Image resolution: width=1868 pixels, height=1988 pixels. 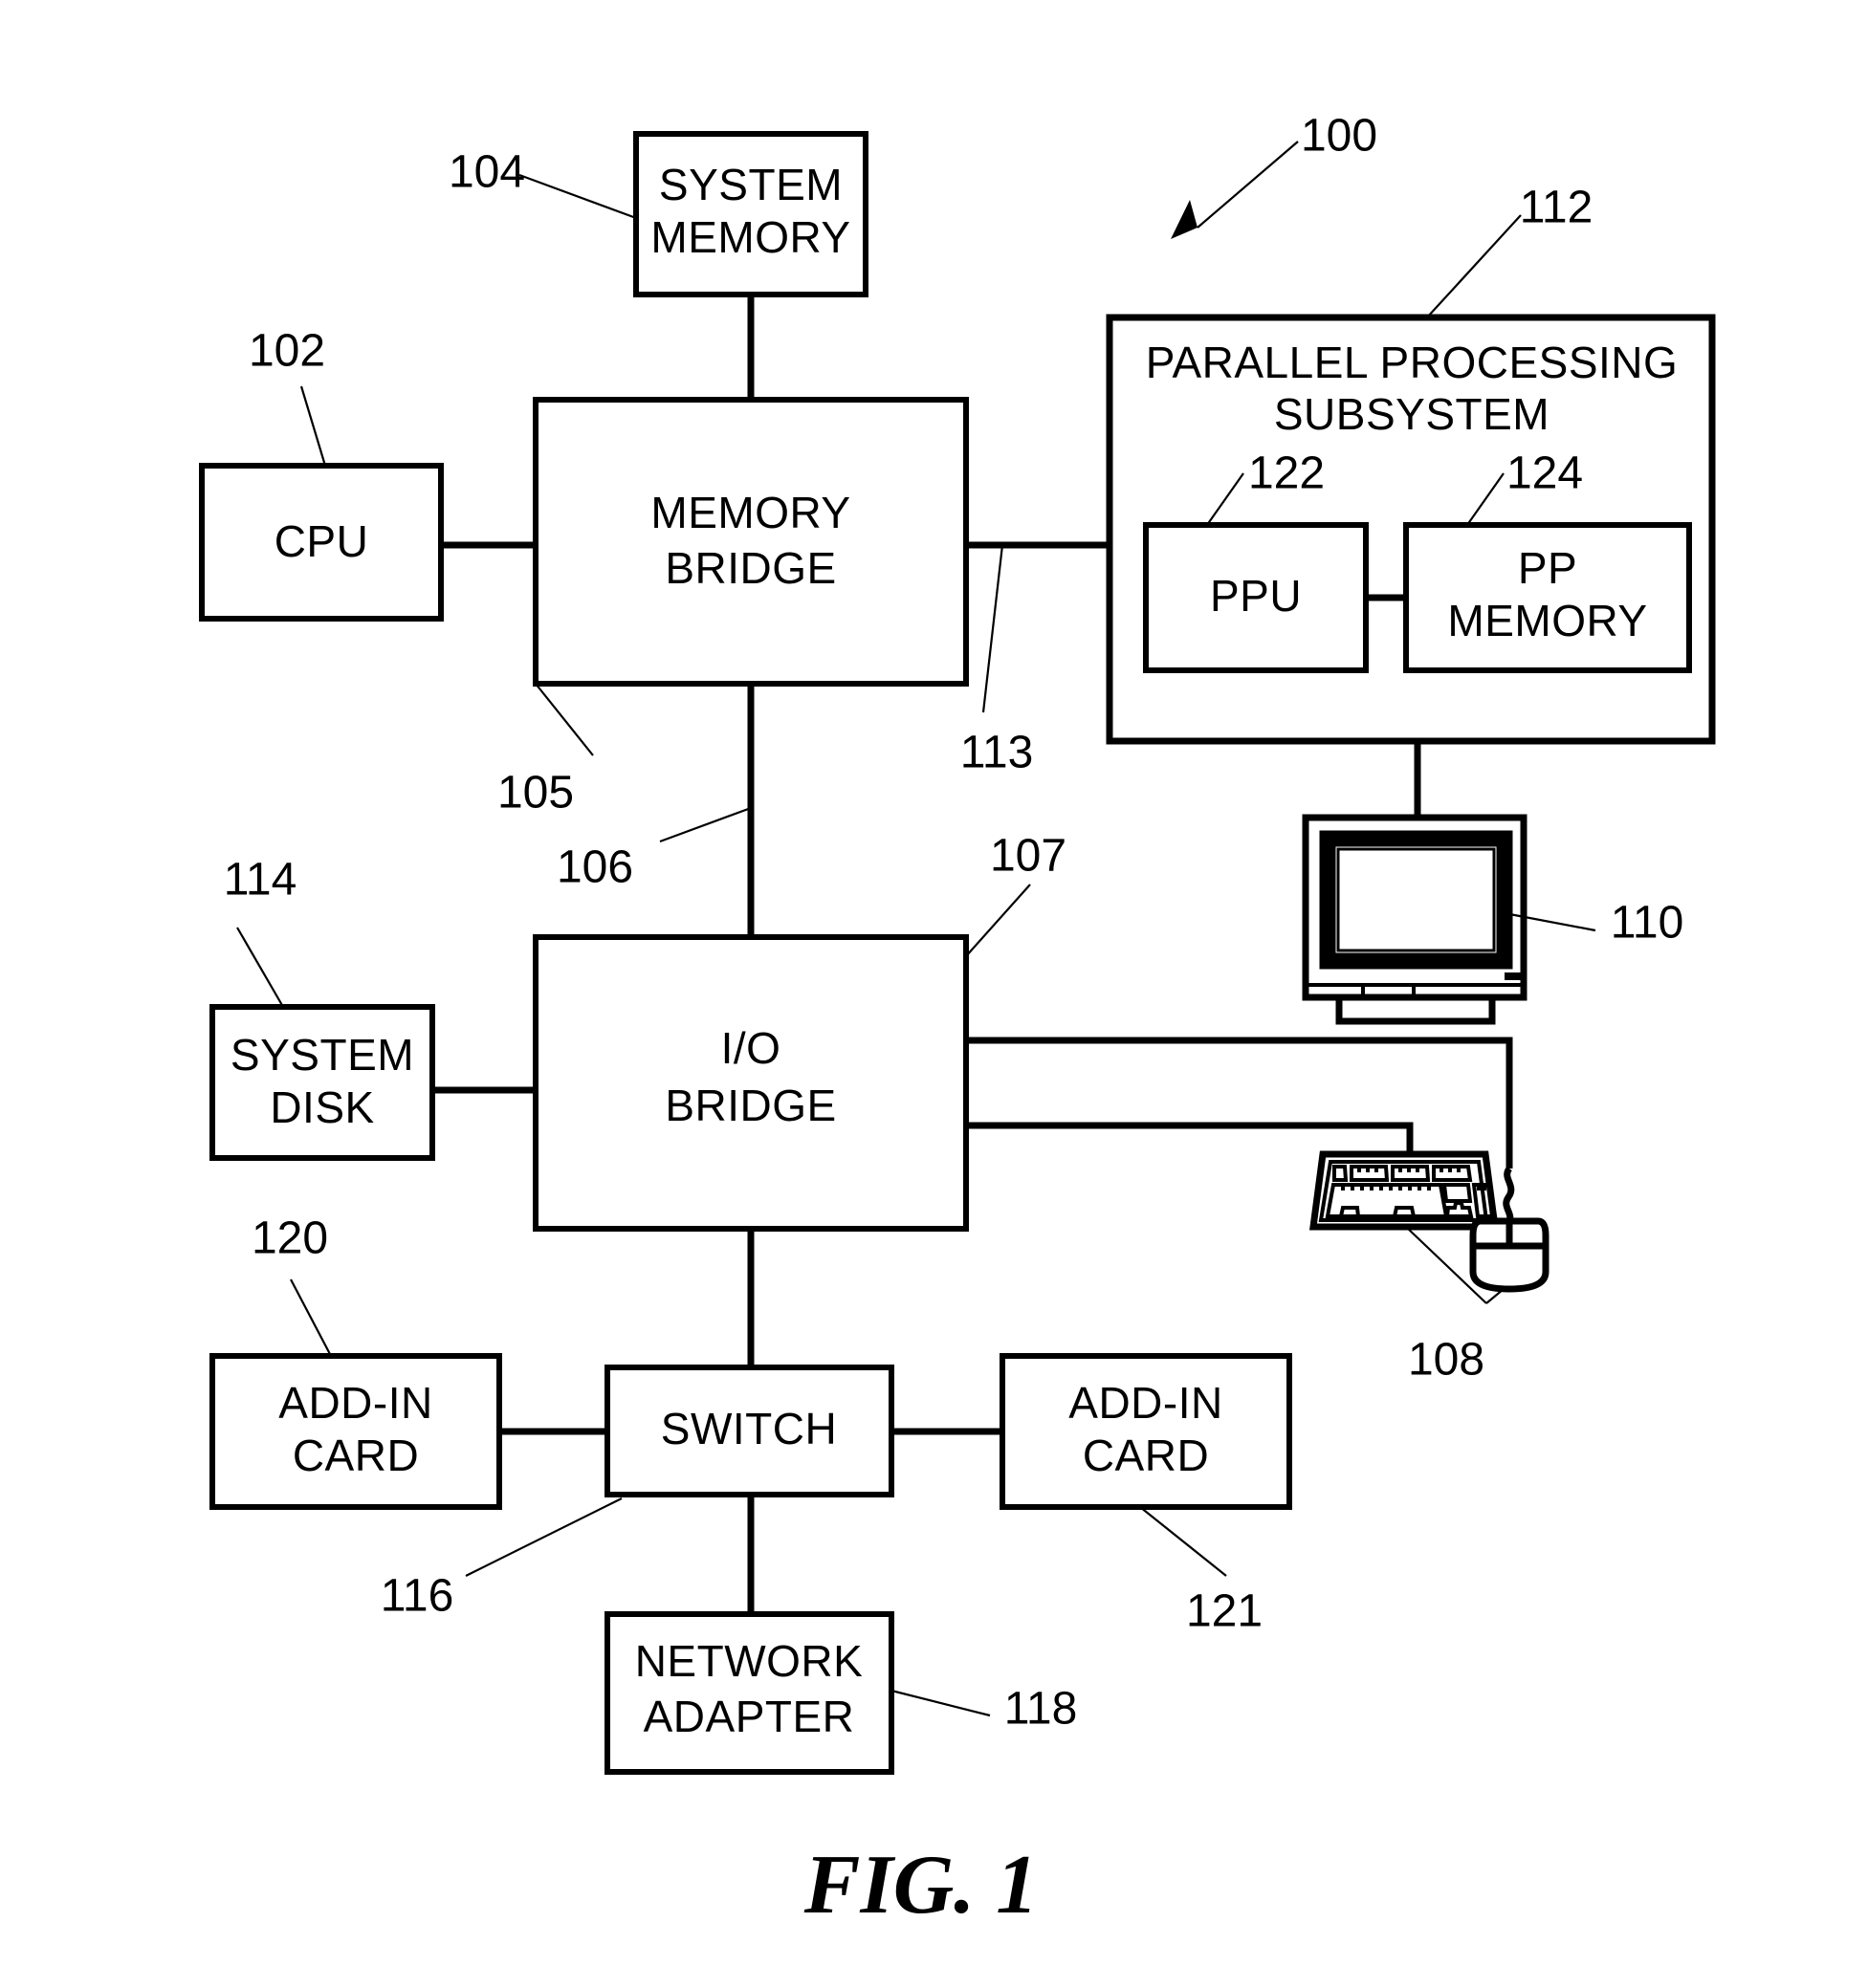 What do you see at coordinates (1224, 1611) in the screenshot?
I see `ref-121: 121` at bounding box center [1224, 1611].